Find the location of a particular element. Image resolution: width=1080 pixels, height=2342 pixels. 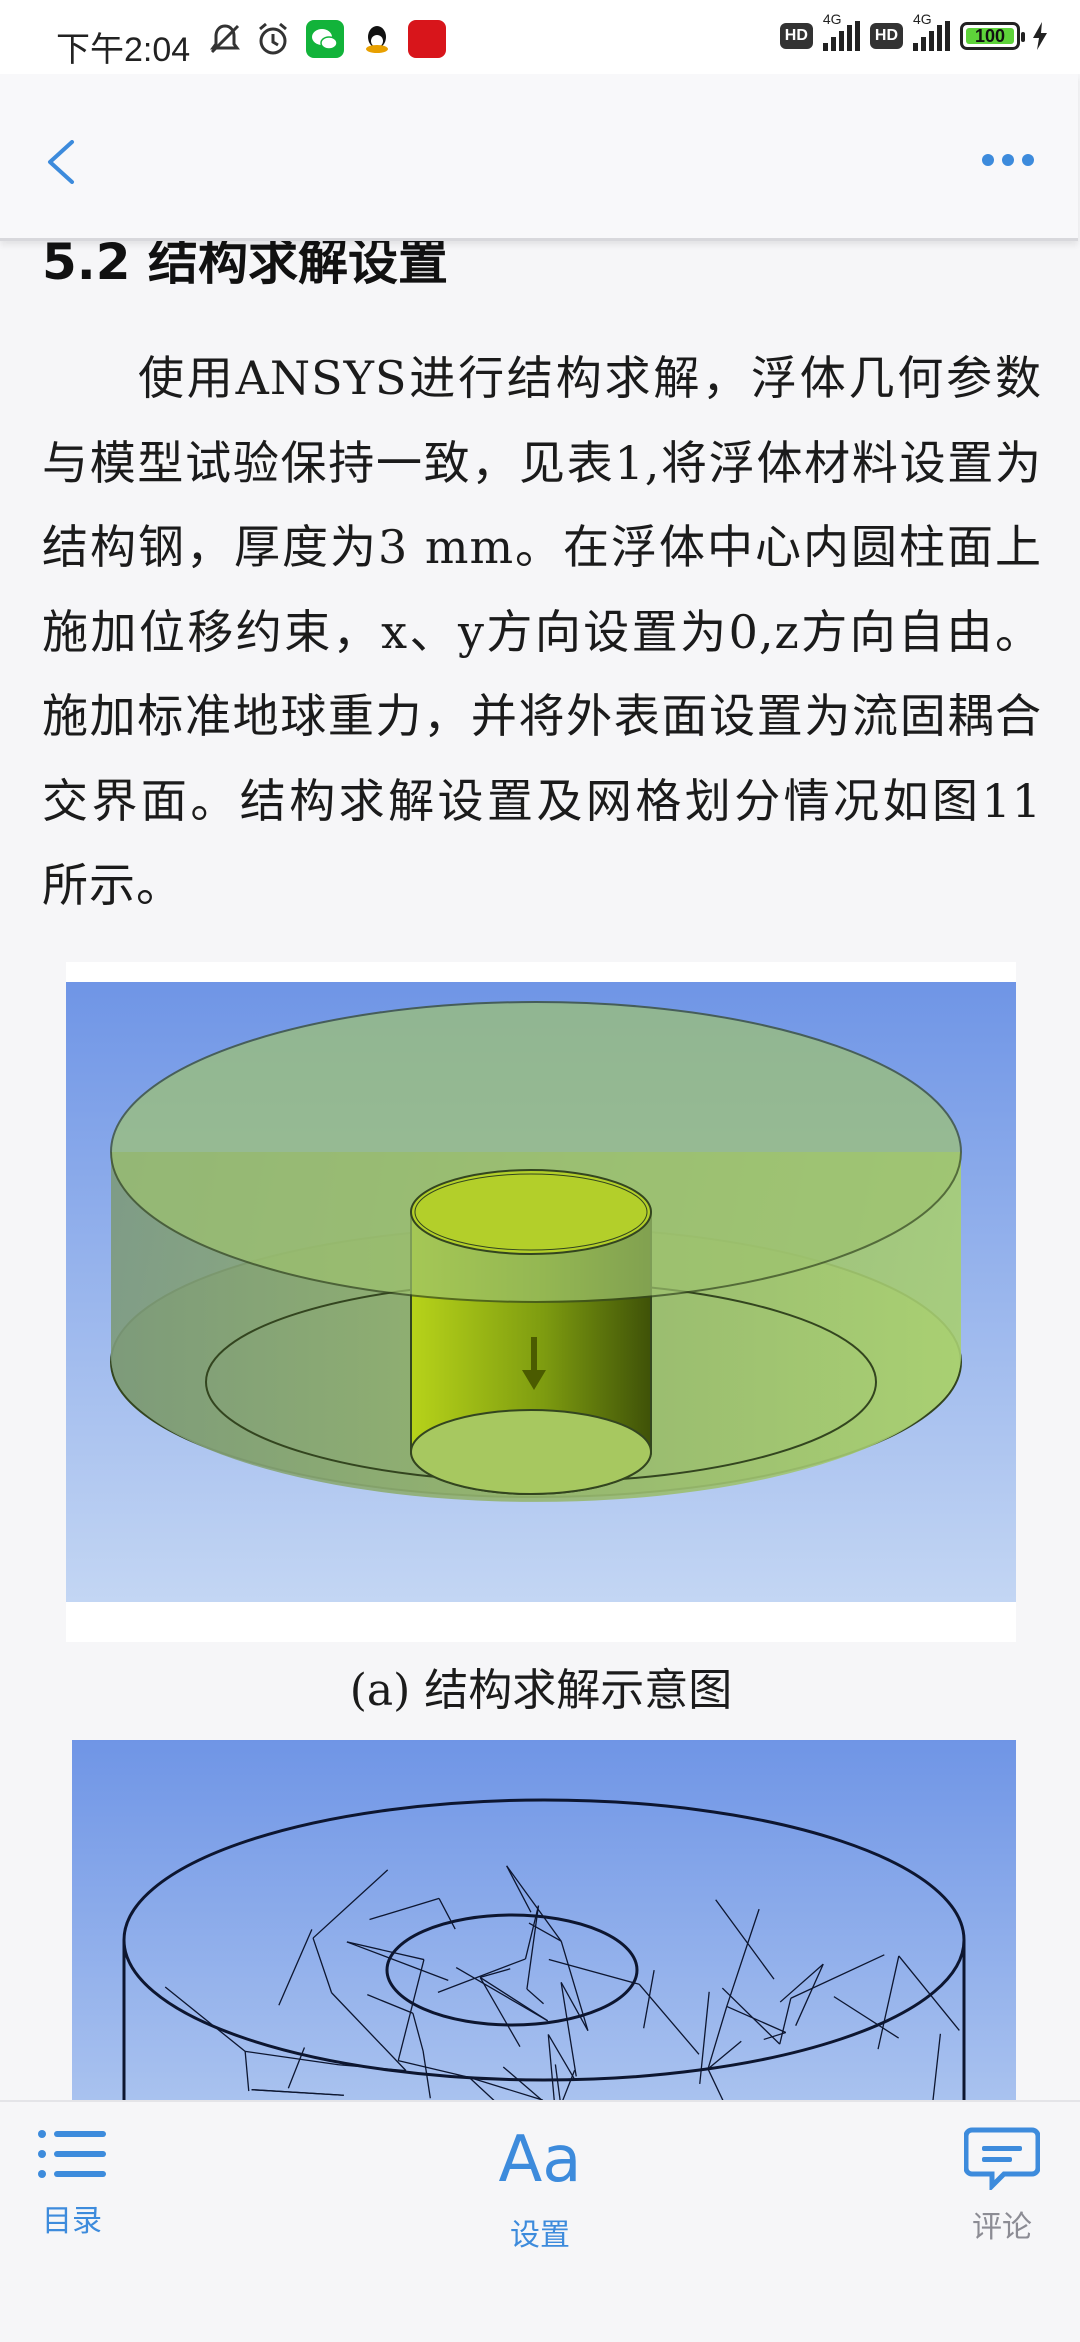

more-options-icon is located at coordinates (1008, 160).